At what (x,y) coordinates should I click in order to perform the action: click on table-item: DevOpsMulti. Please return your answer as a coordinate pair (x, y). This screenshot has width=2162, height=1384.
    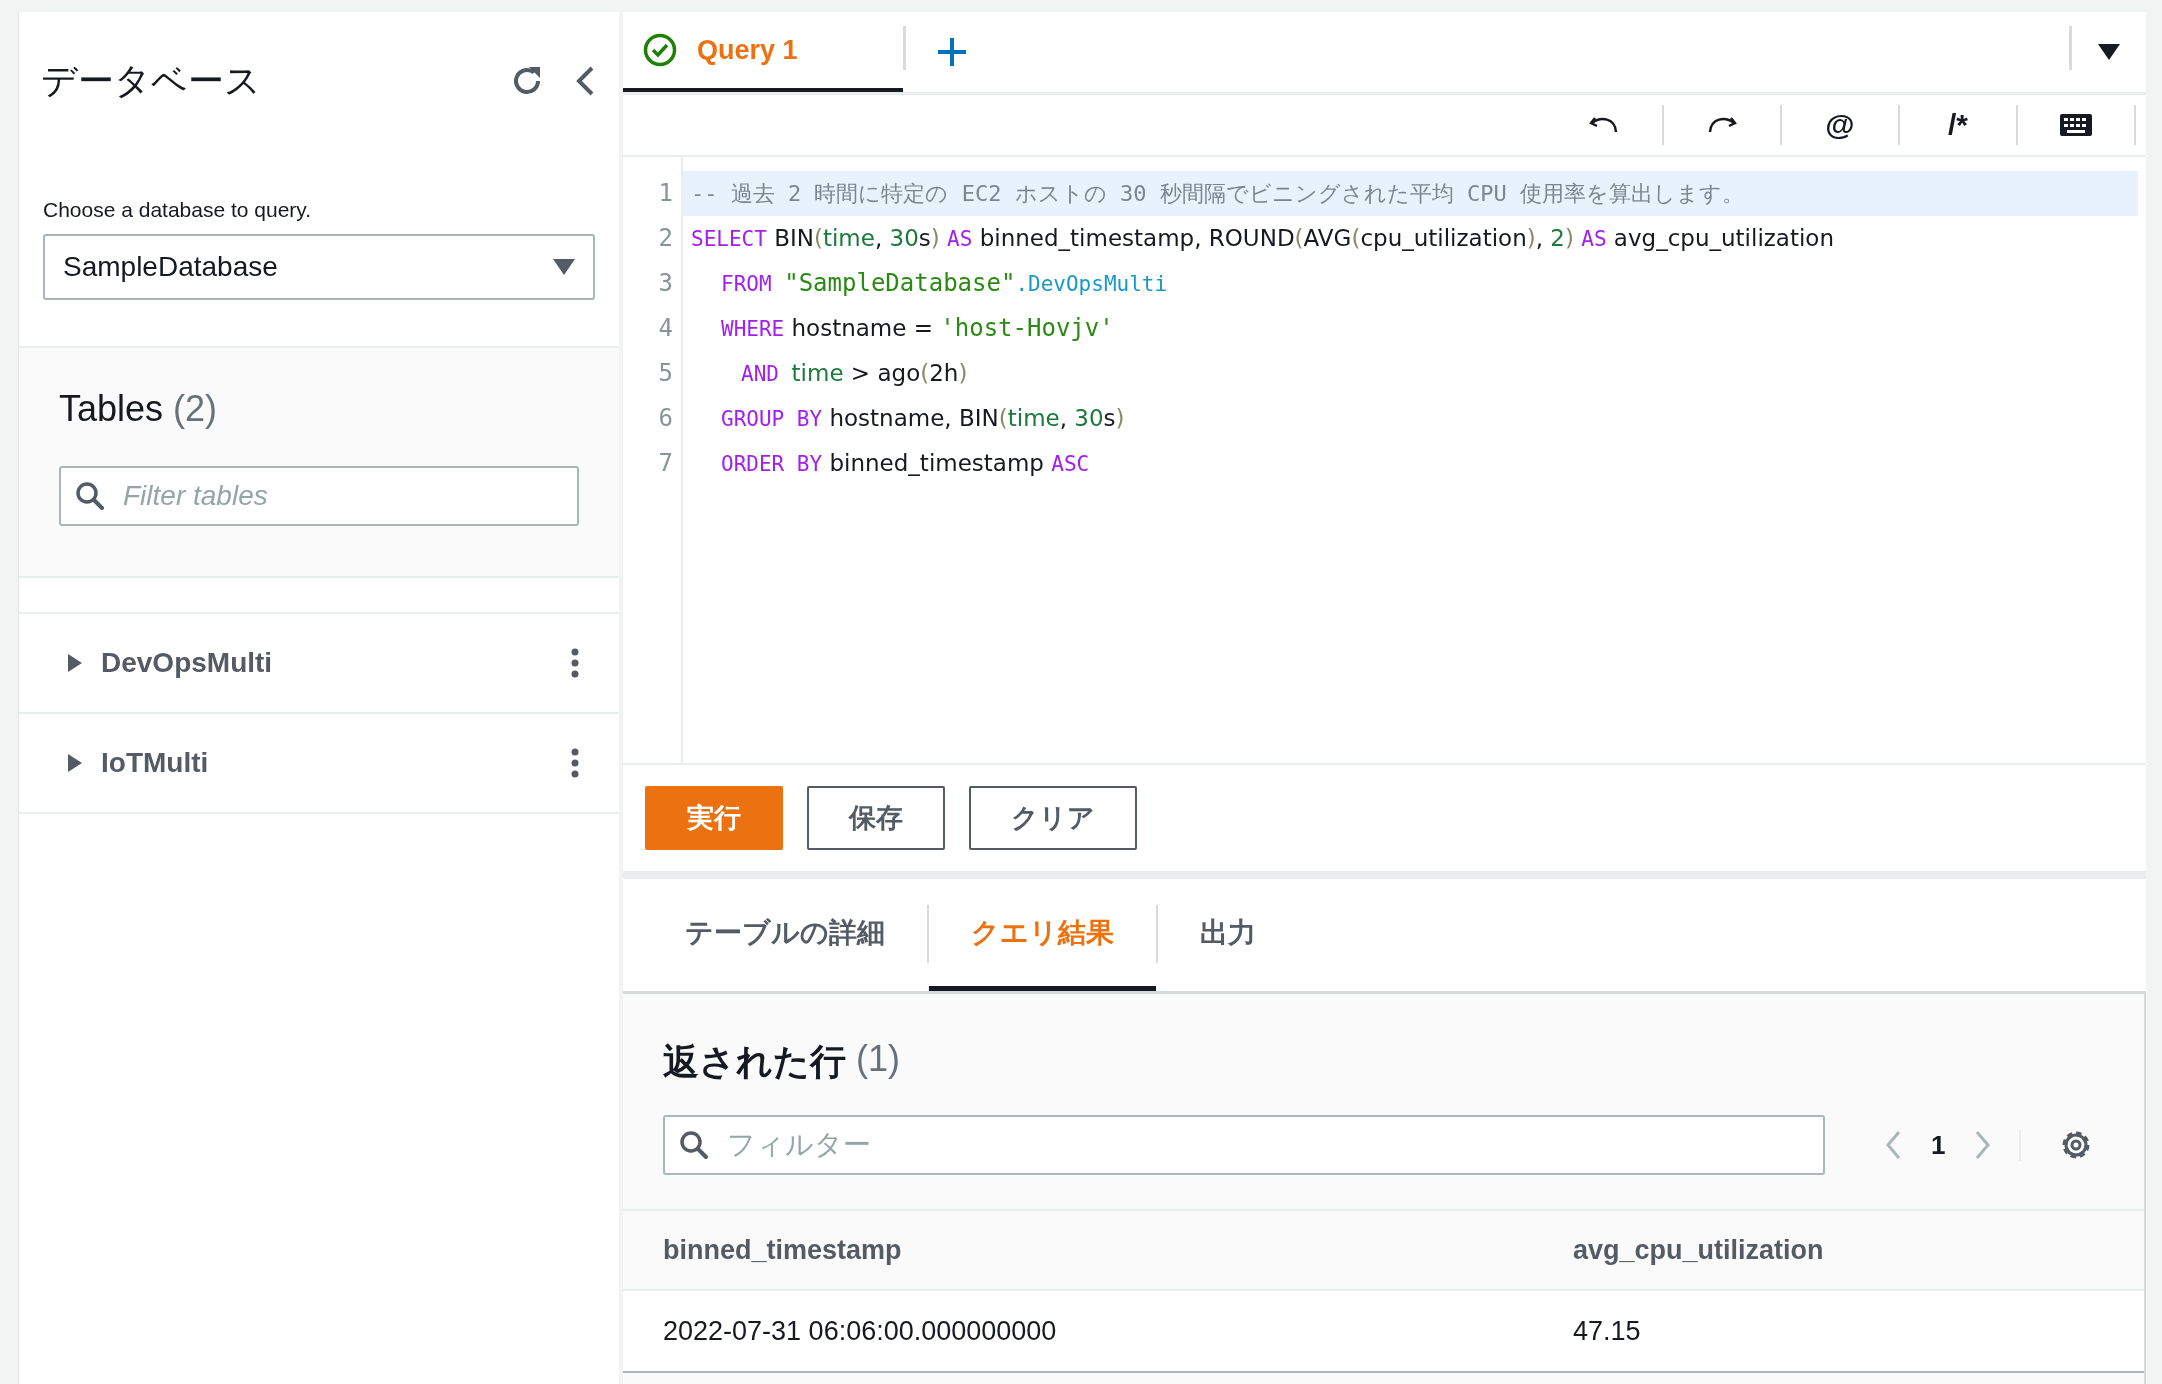
    Looking at the image, I should click on (319, 664).